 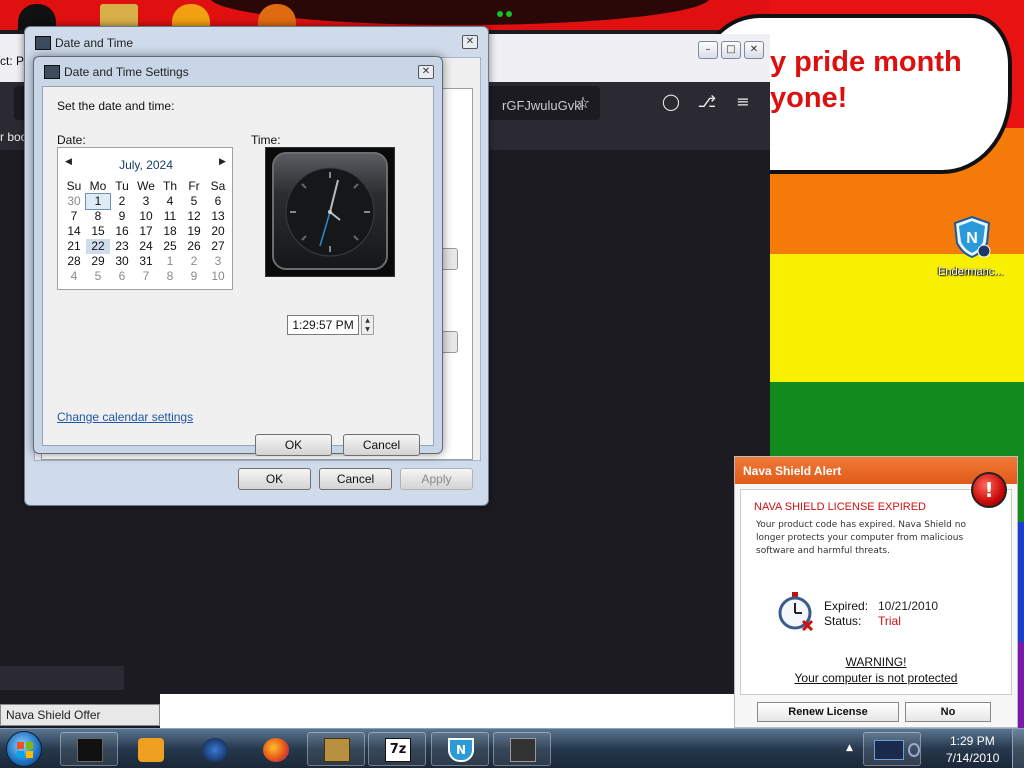 What do you see at coordinates (150, 749) in the screenshot?
I see `taskbar-app-media-player` at bounding box center [150, 749].